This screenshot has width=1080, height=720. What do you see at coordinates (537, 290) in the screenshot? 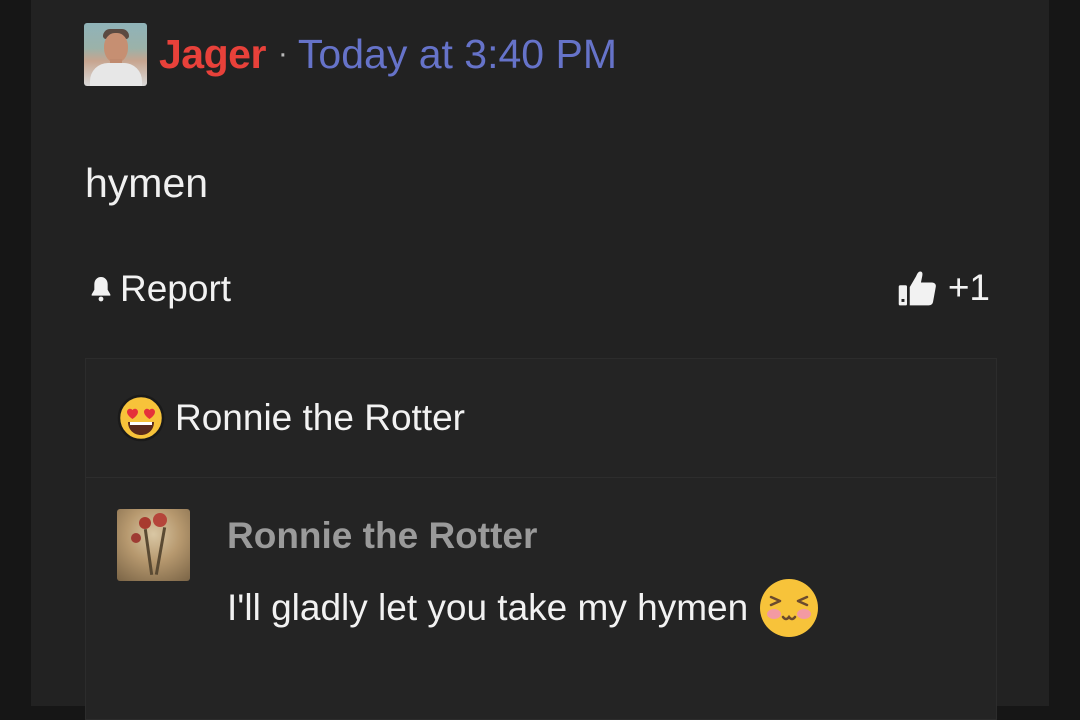
I see `post-actions: Report +1` at bounding box center [537, 290].